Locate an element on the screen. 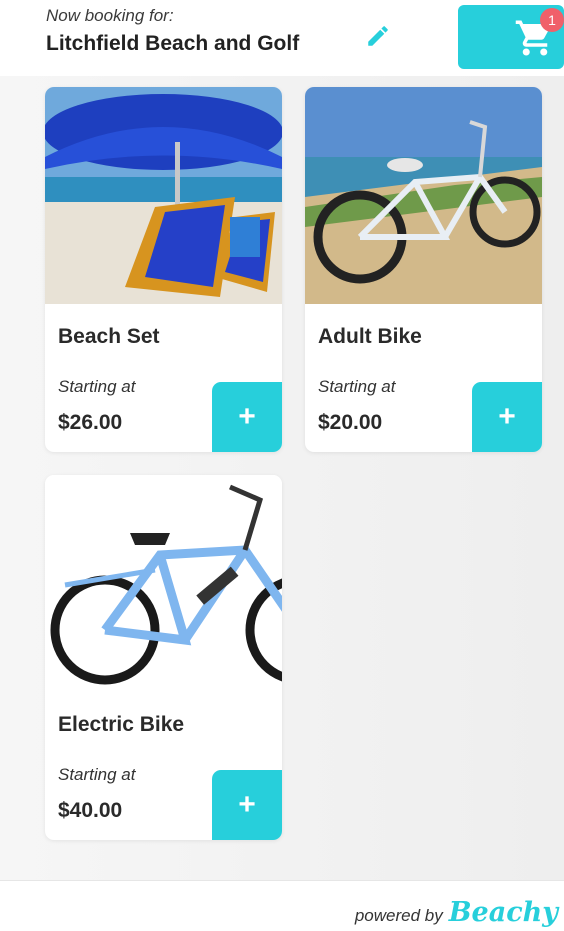 The image size is (564, 931). beachy-logo: Beachy is located at coordinates (503, 912).